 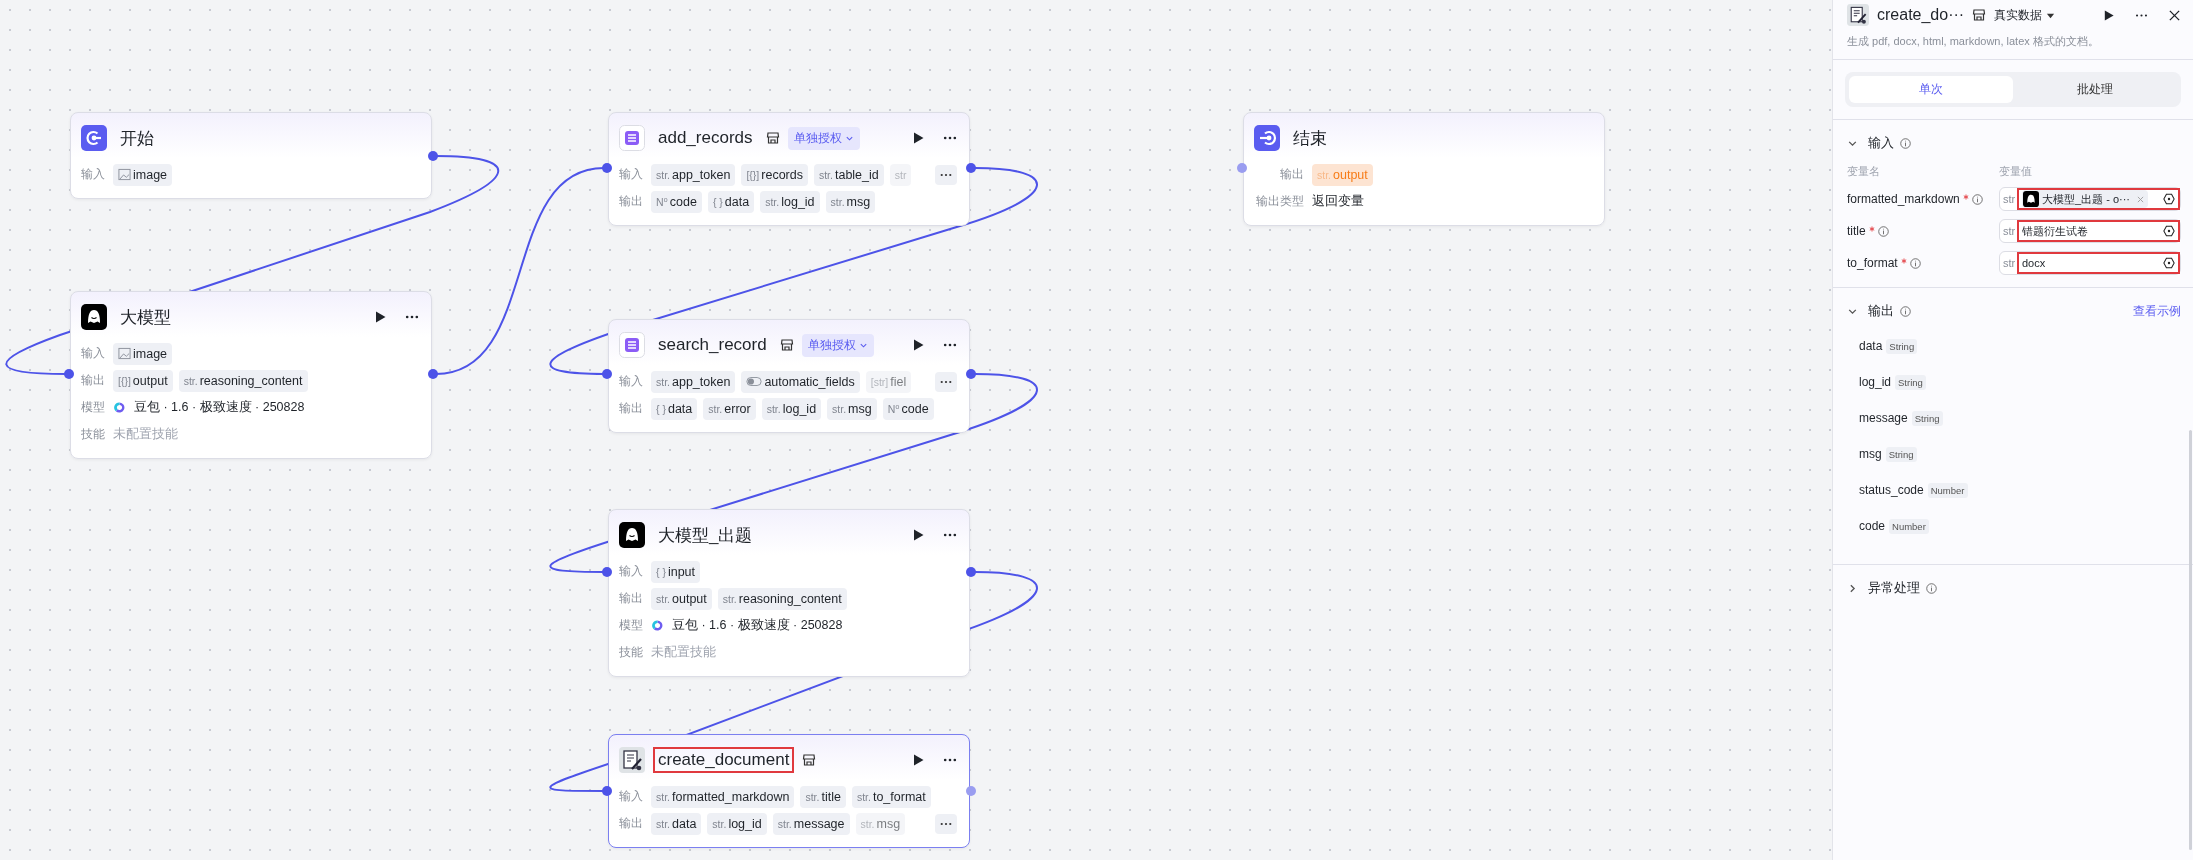 I want to click on tab: 批处理, so click(x=2095, y=89).